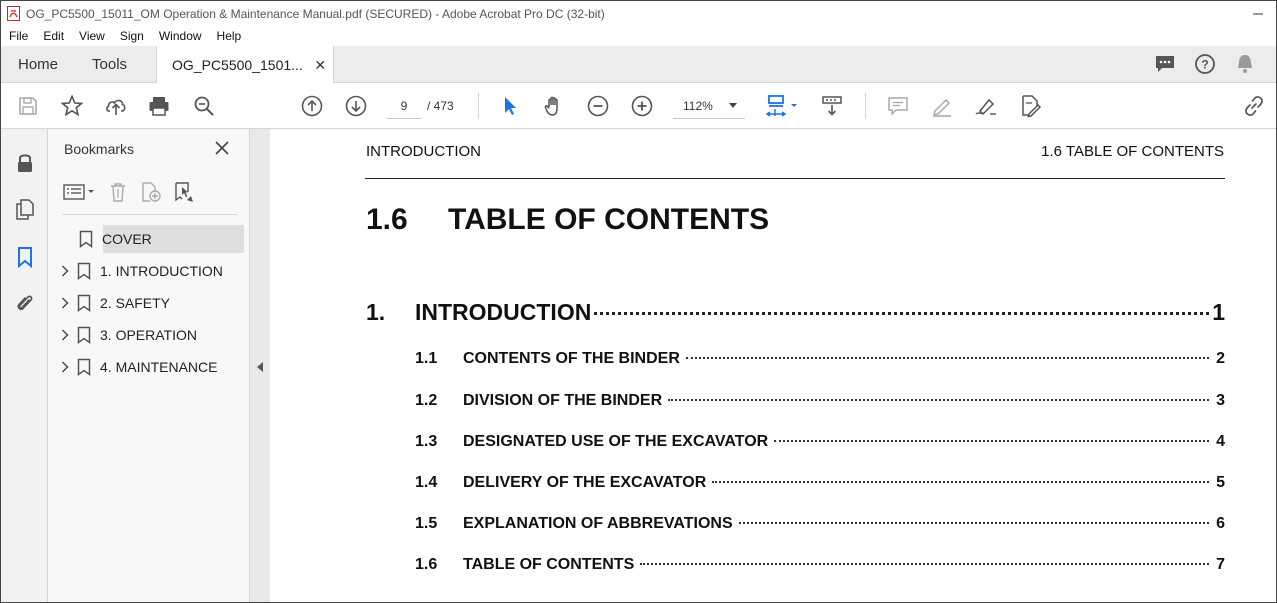 This screenshot has height=603, width=1277. What do you see at coordinates (127, 239) in the screenshot?
I see `bookmark-label: COVER` at bounding box center [127, 239].